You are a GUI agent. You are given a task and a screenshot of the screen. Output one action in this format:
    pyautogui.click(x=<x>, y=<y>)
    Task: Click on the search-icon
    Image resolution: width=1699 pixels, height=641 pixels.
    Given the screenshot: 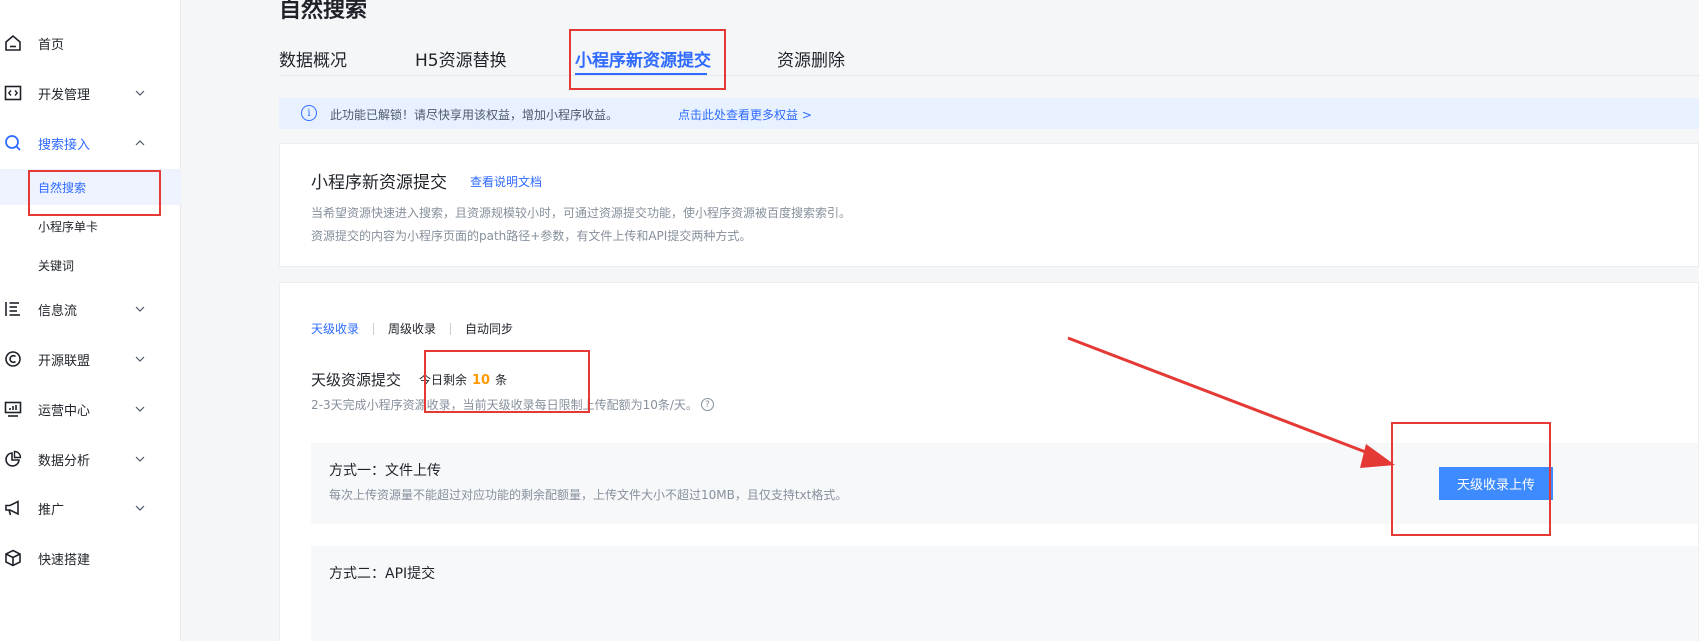 What is the action you would take?
    pyautogui.click(x=13, y=143)
    